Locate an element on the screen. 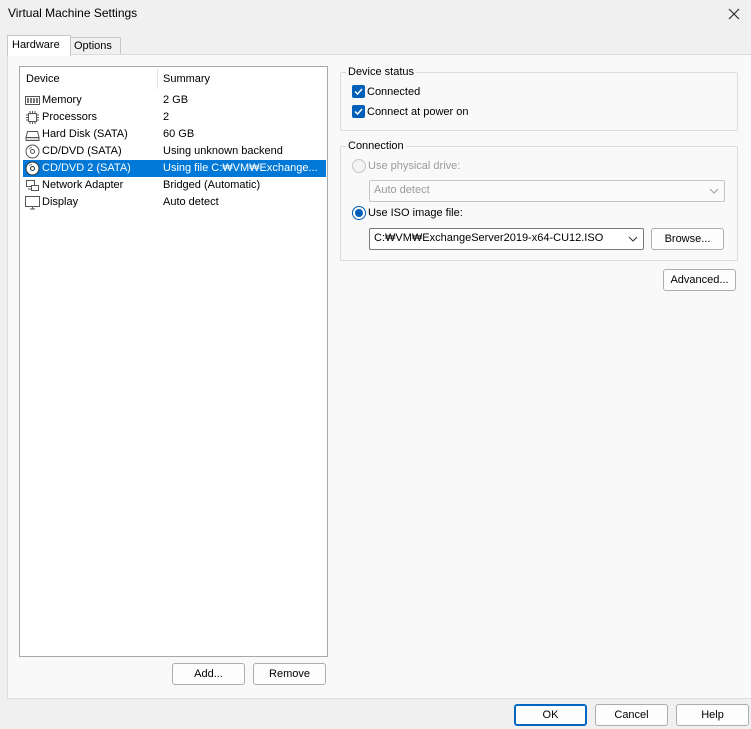  iso-image-path-input: C:₩VM₩ExchangeServer2019-x64-CU12.ISO is located at coordinates (506, 239).